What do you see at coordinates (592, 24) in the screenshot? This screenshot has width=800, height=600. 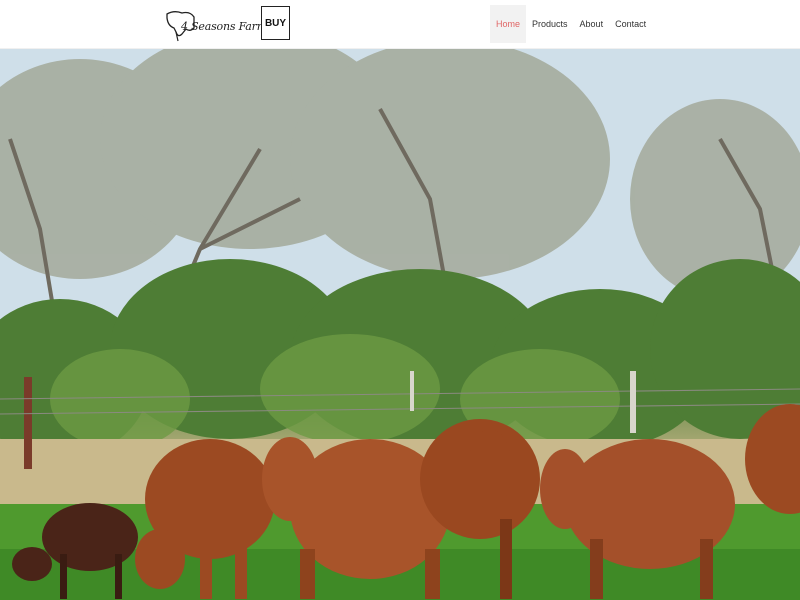 I see `nav-about: About` at bounding box center [592, 24].